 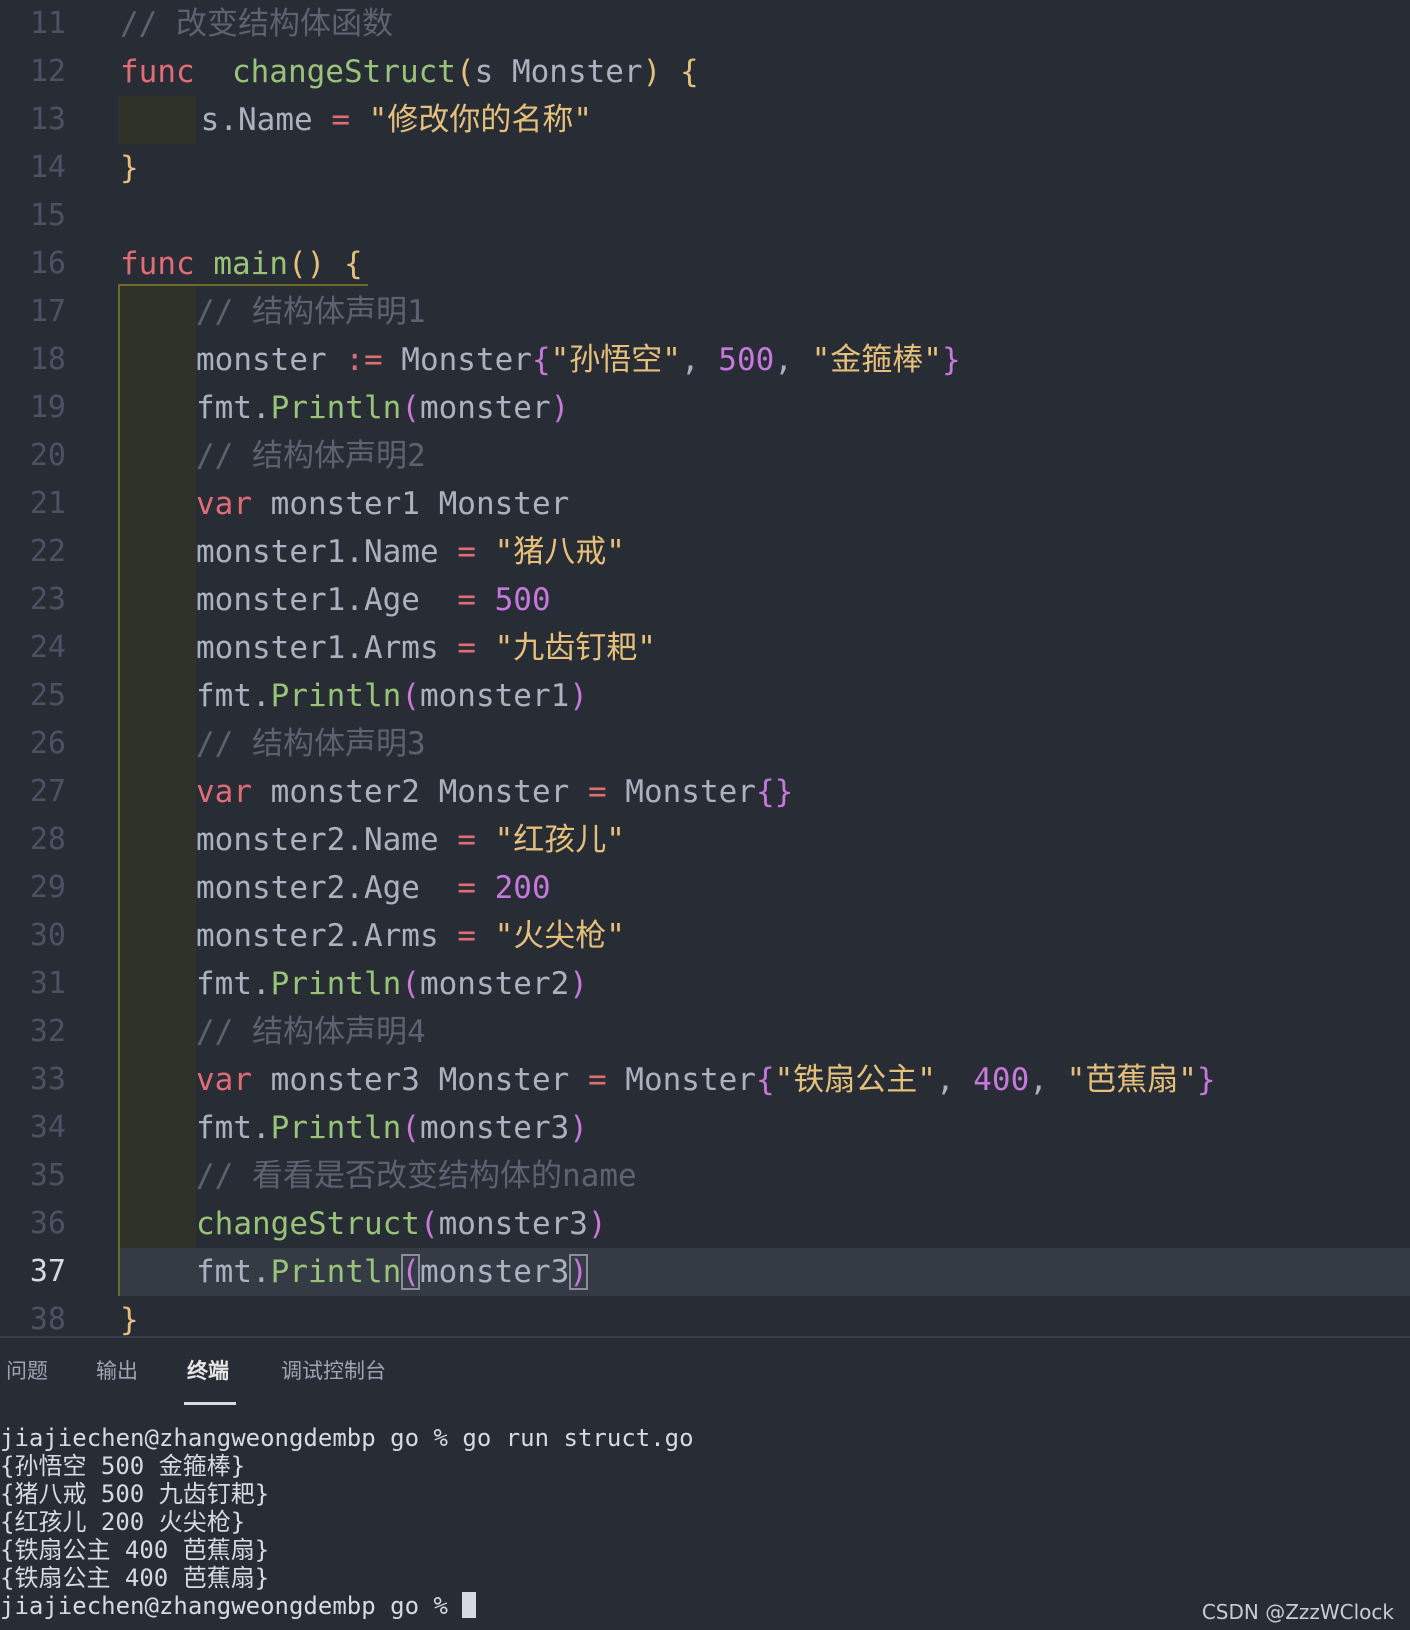 I want to click on code-line: monster := Monster{"孙悟空", 500, "金箍棒"}, so click(x=578, y=360).